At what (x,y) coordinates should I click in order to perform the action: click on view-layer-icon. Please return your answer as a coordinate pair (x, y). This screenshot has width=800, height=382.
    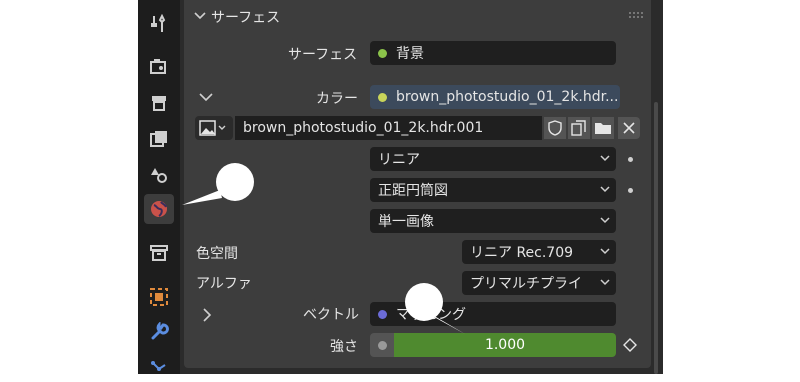
    Looking at the image, I should click on (159, 139).